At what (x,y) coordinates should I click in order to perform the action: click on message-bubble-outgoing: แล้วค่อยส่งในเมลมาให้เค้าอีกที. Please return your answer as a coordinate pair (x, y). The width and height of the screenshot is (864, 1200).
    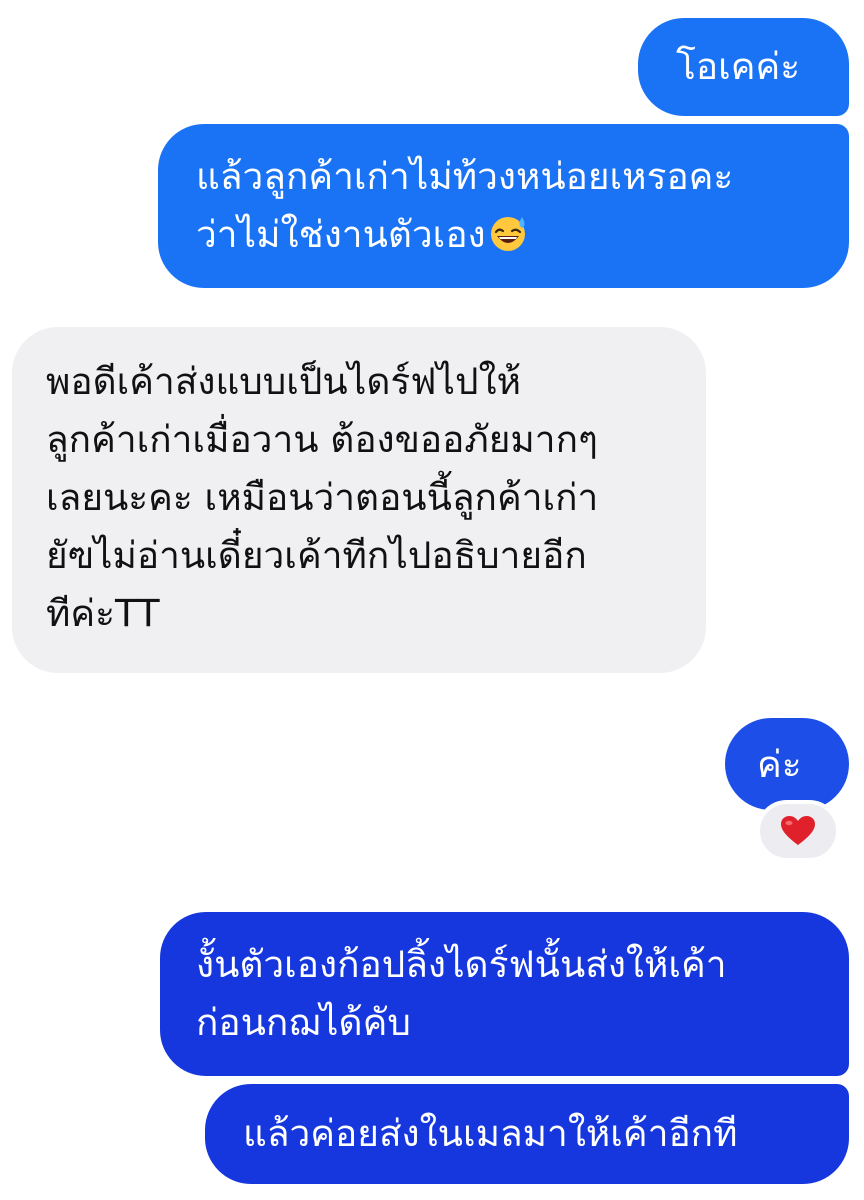
    Looking at the image, I should click on (527, 1134).